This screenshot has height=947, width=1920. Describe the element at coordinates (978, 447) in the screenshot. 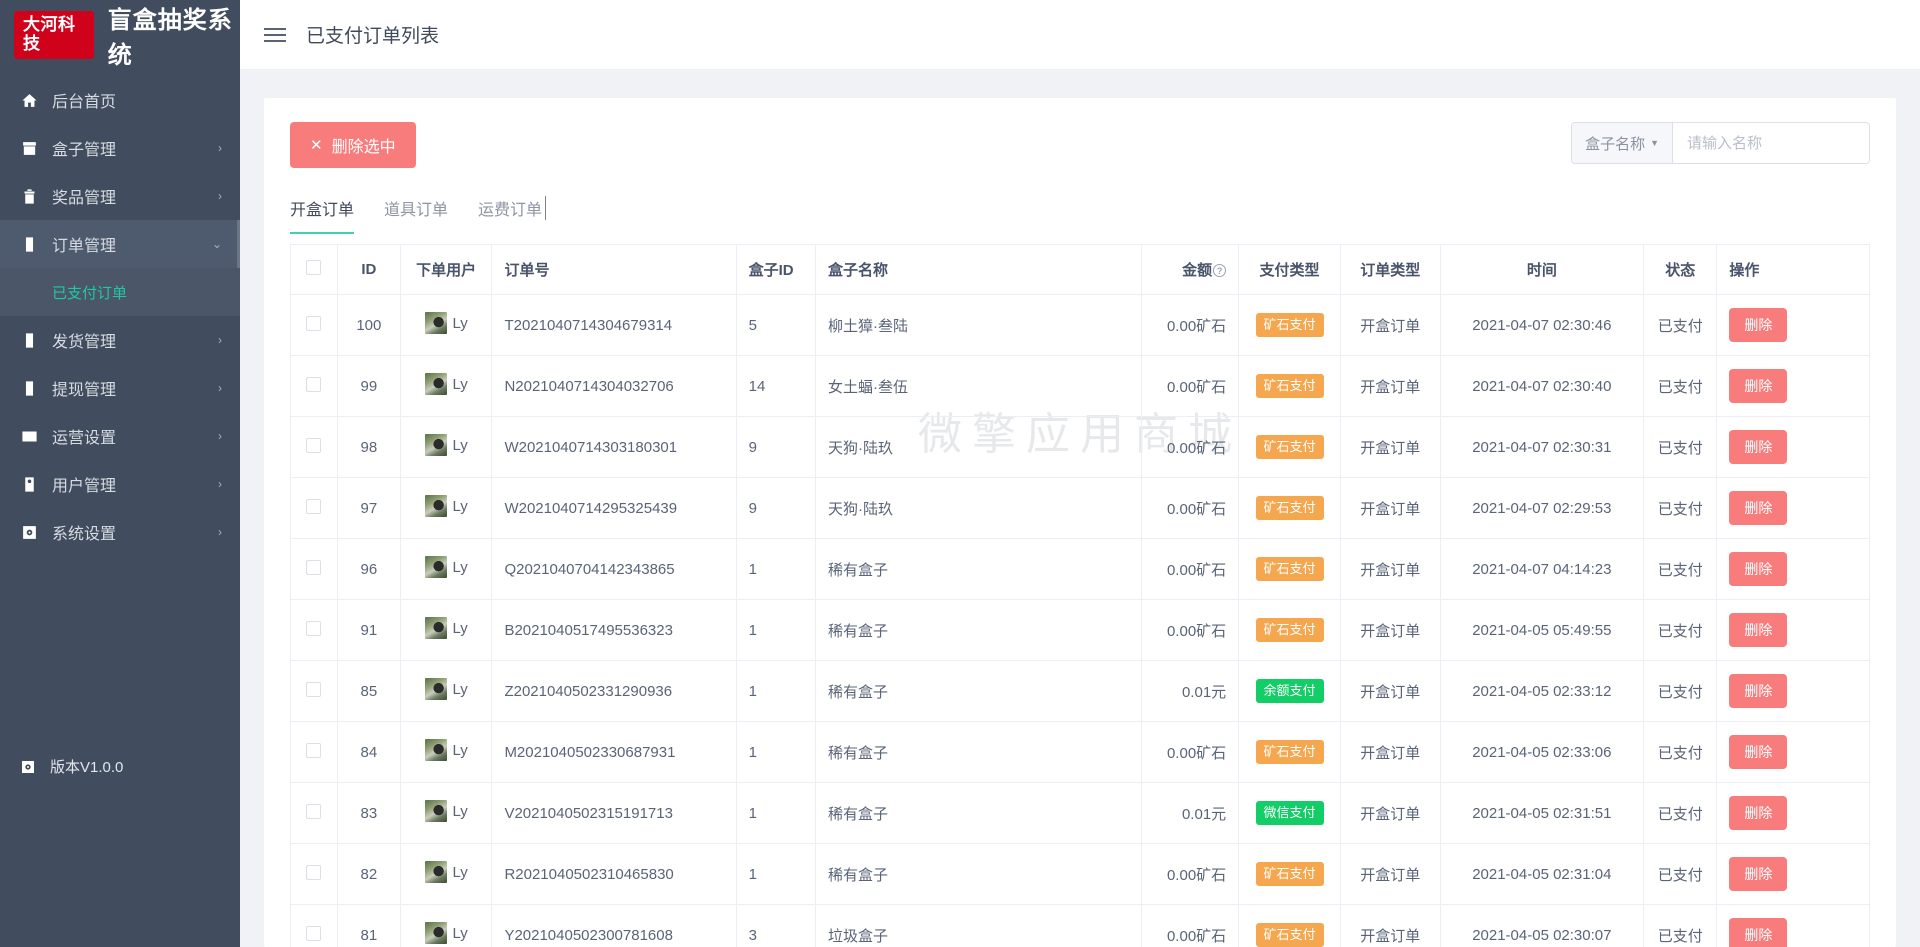

I see `cell-box-name: 天狗·陆玖` at that location.